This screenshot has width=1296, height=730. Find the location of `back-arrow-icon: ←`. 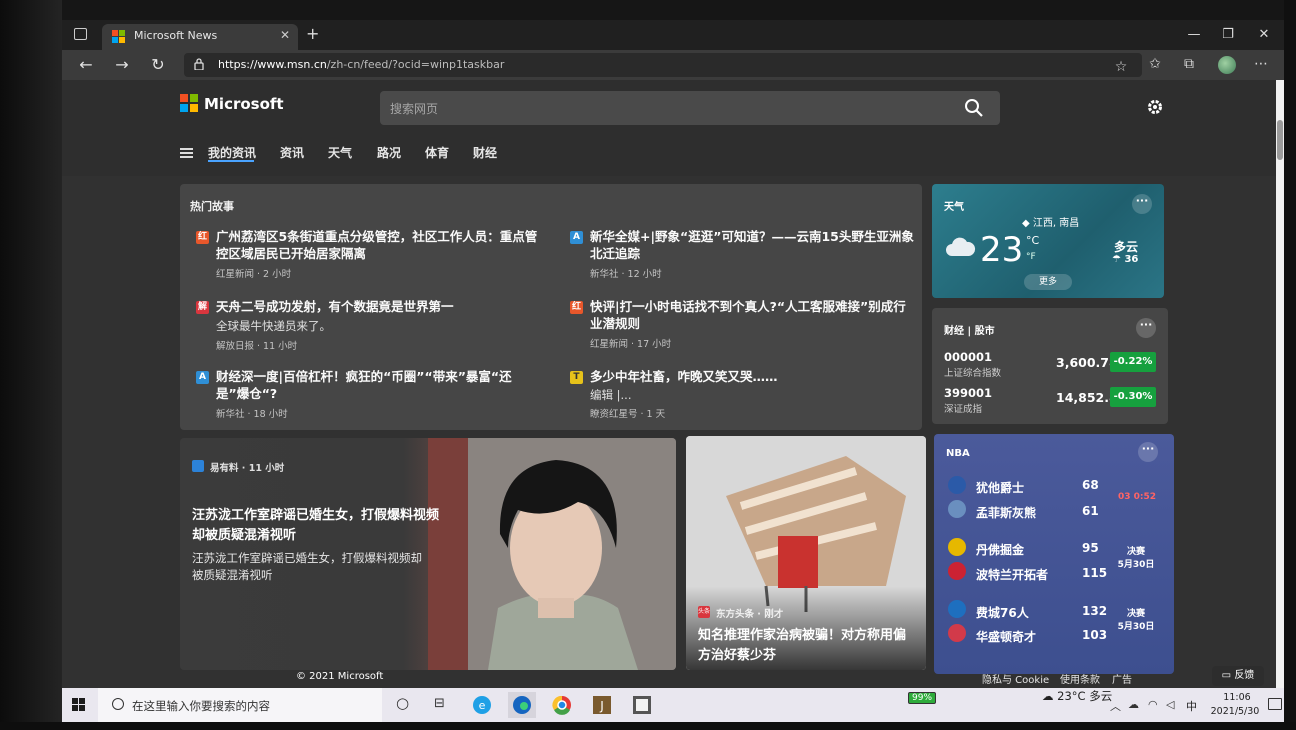

back-arrow-icon: ← is located at coordinates (86, 64).